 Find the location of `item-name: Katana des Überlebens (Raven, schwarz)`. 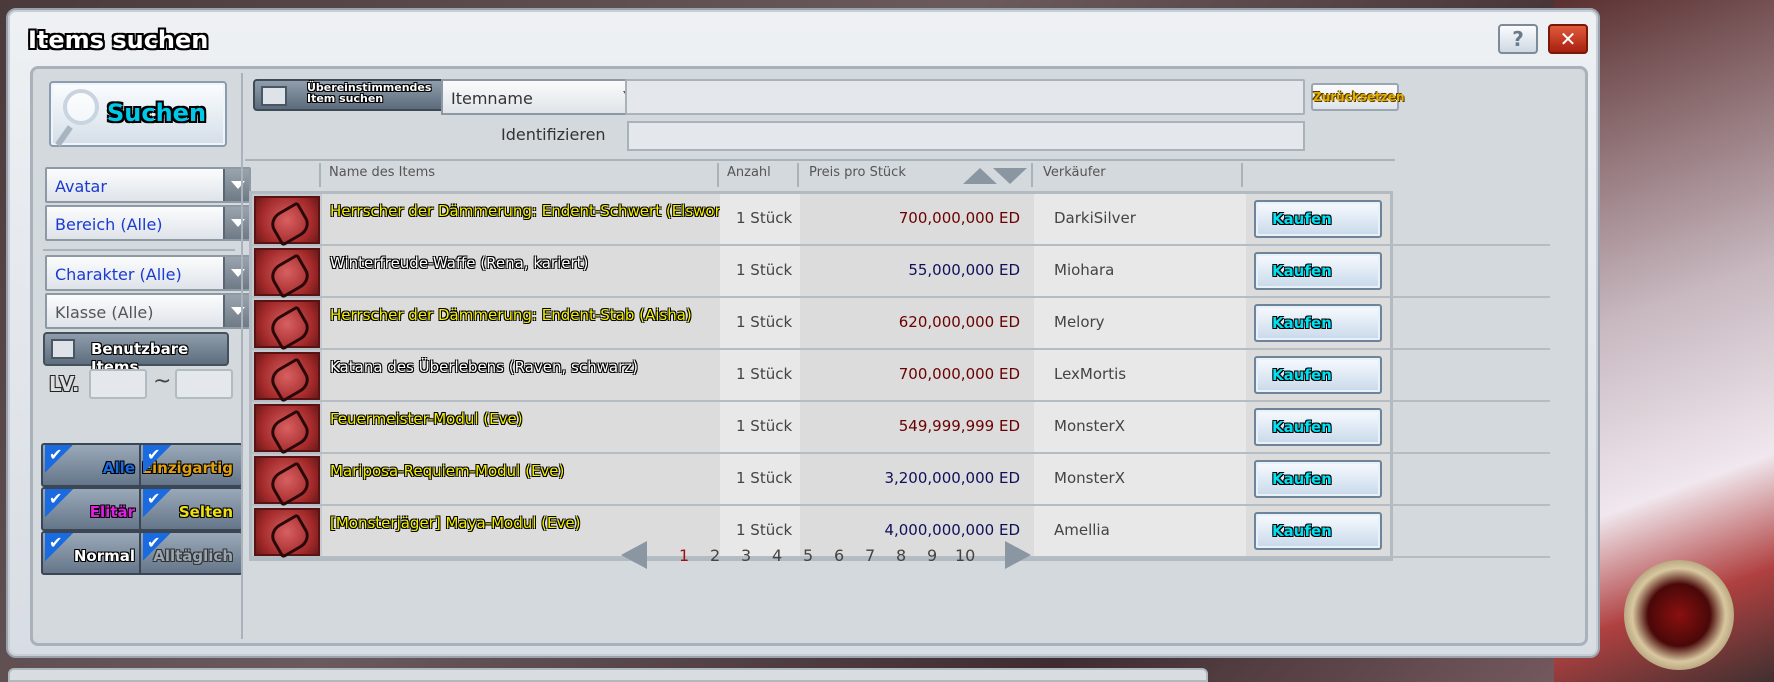

item-name: Katana des Überlebens (Raven, schwarz) is located at coordinates (484, 367).